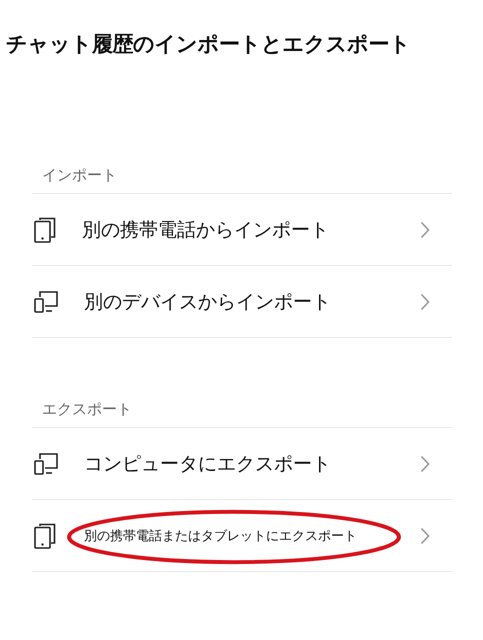 This screenshot has width=483, height=640. I want to click on menu-item-label: 別のデバイスからインポート, so click(207, 302).